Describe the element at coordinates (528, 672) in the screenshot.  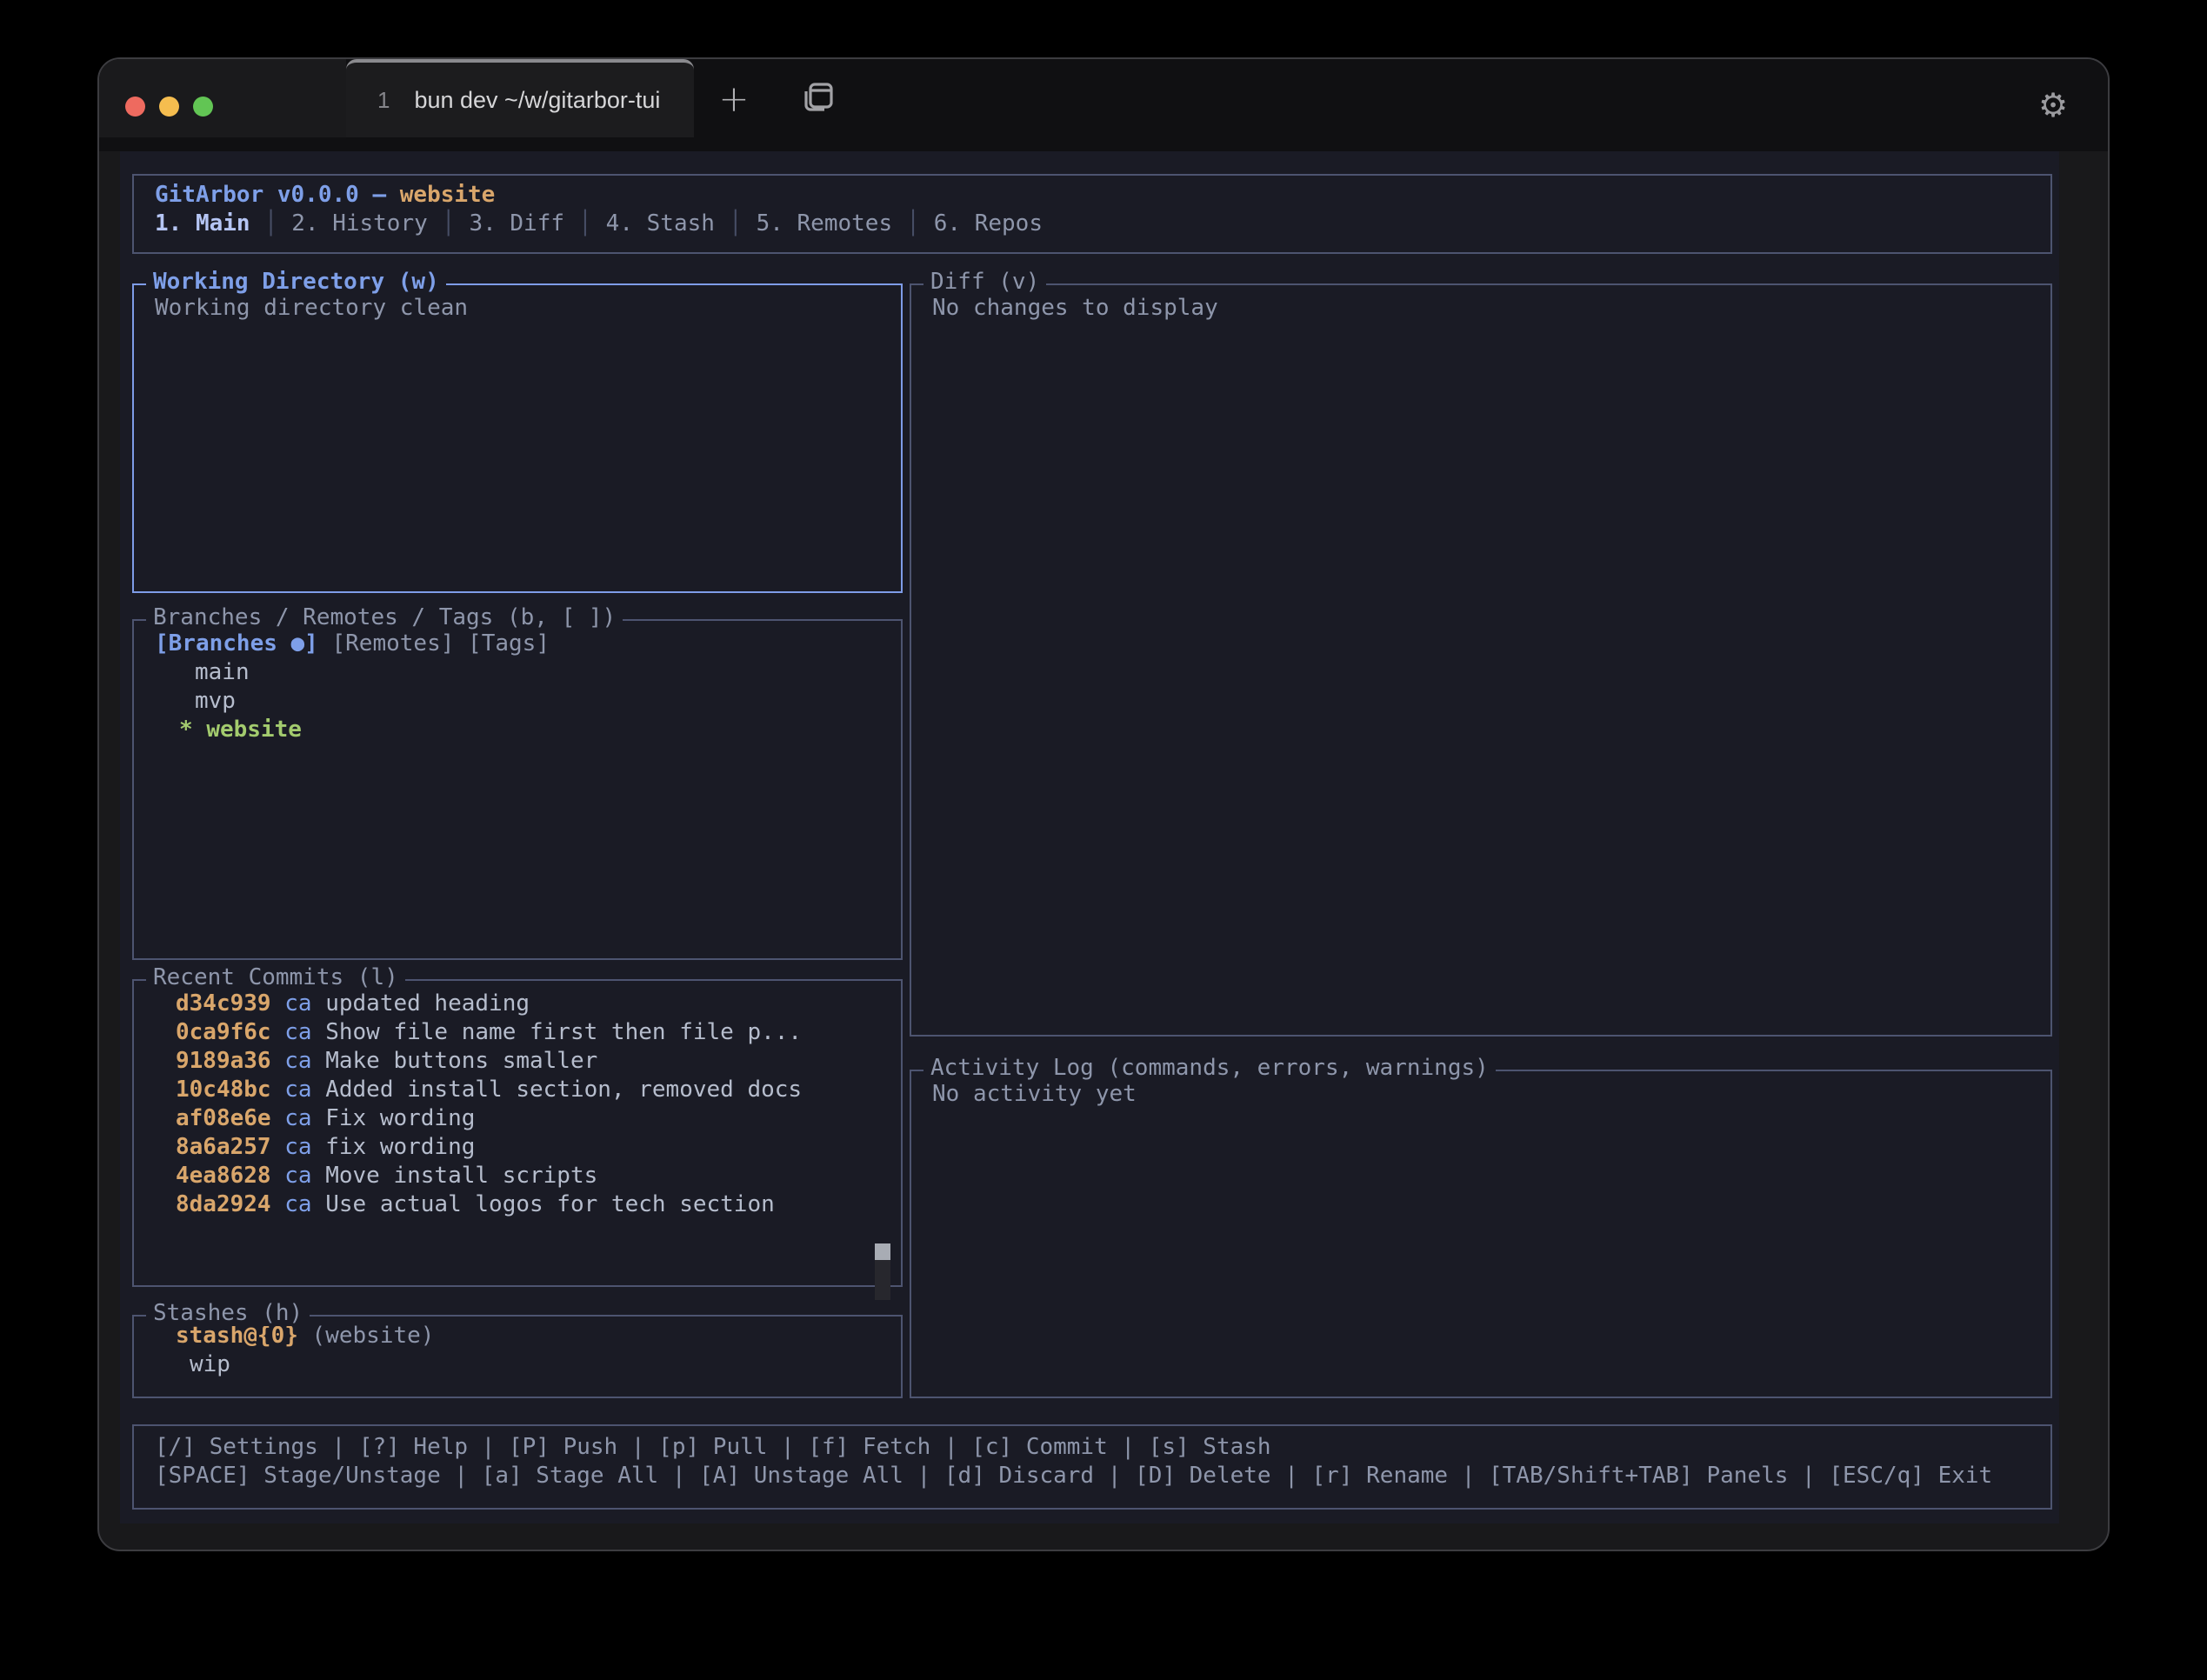
I see `branch-row: main` at that location.